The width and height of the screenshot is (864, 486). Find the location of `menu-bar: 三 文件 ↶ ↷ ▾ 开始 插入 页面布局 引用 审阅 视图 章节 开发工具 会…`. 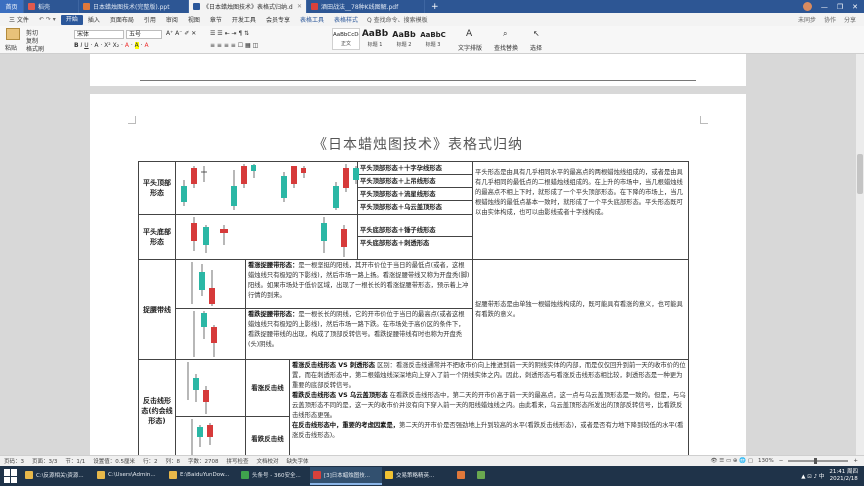

menu-bar: 三 文件 ↶ ↷ ▾ 开始 插入 页面布局 引用 审阅 视图 章节 开发工具 会… is located at coordinates (432, 19).